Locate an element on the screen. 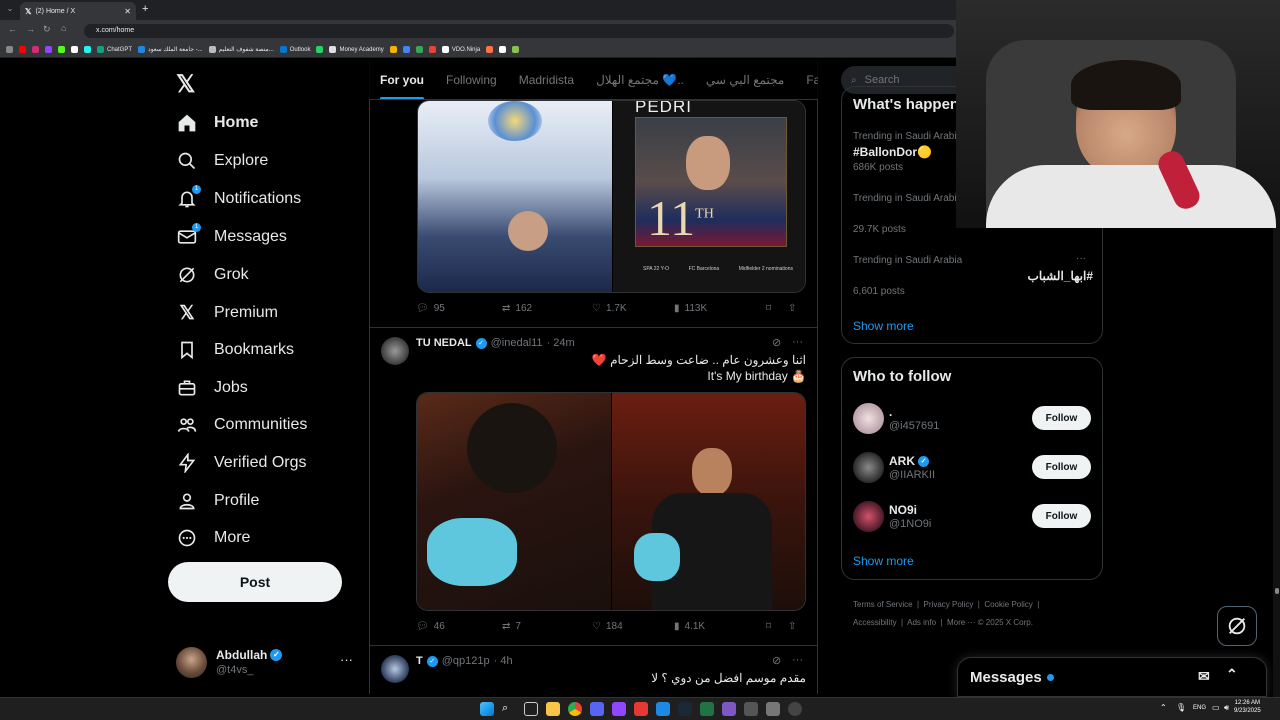 The image size is (1280, 720). kick-bookmark-icon is located at coordinates (61, 49).